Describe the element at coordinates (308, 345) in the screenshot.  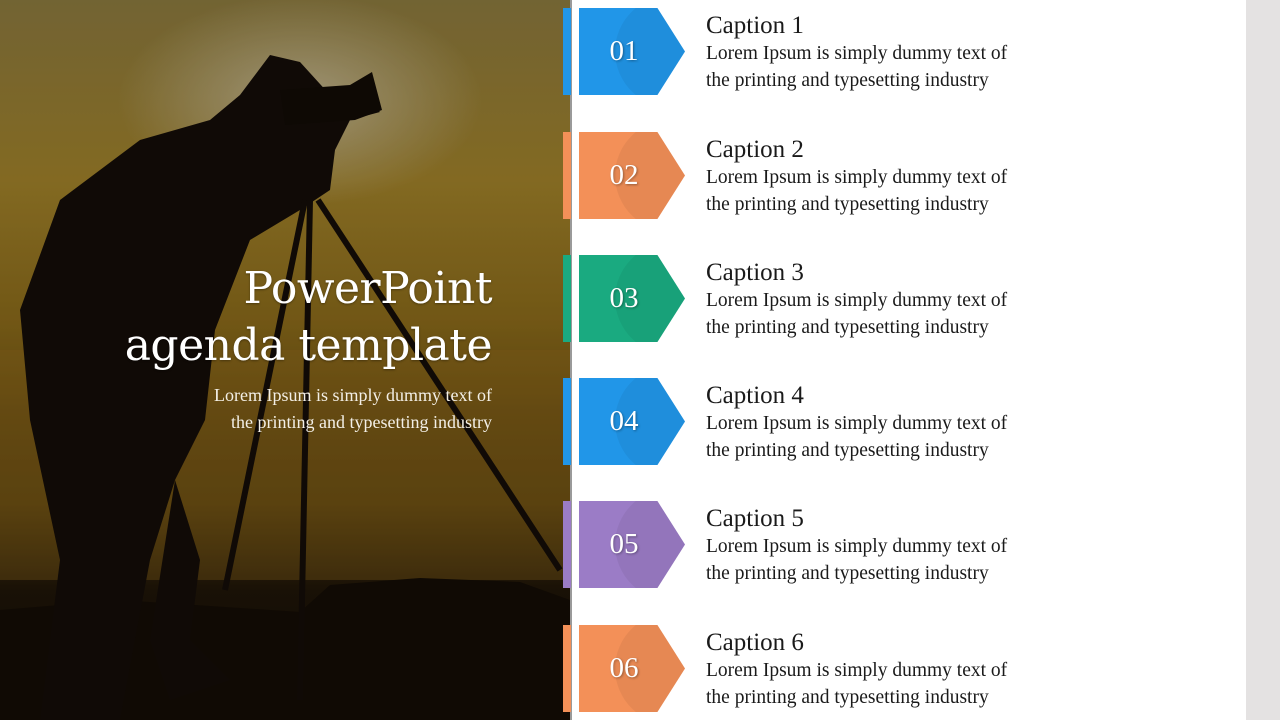
I see `slide-title-line: agenda template` at that location.